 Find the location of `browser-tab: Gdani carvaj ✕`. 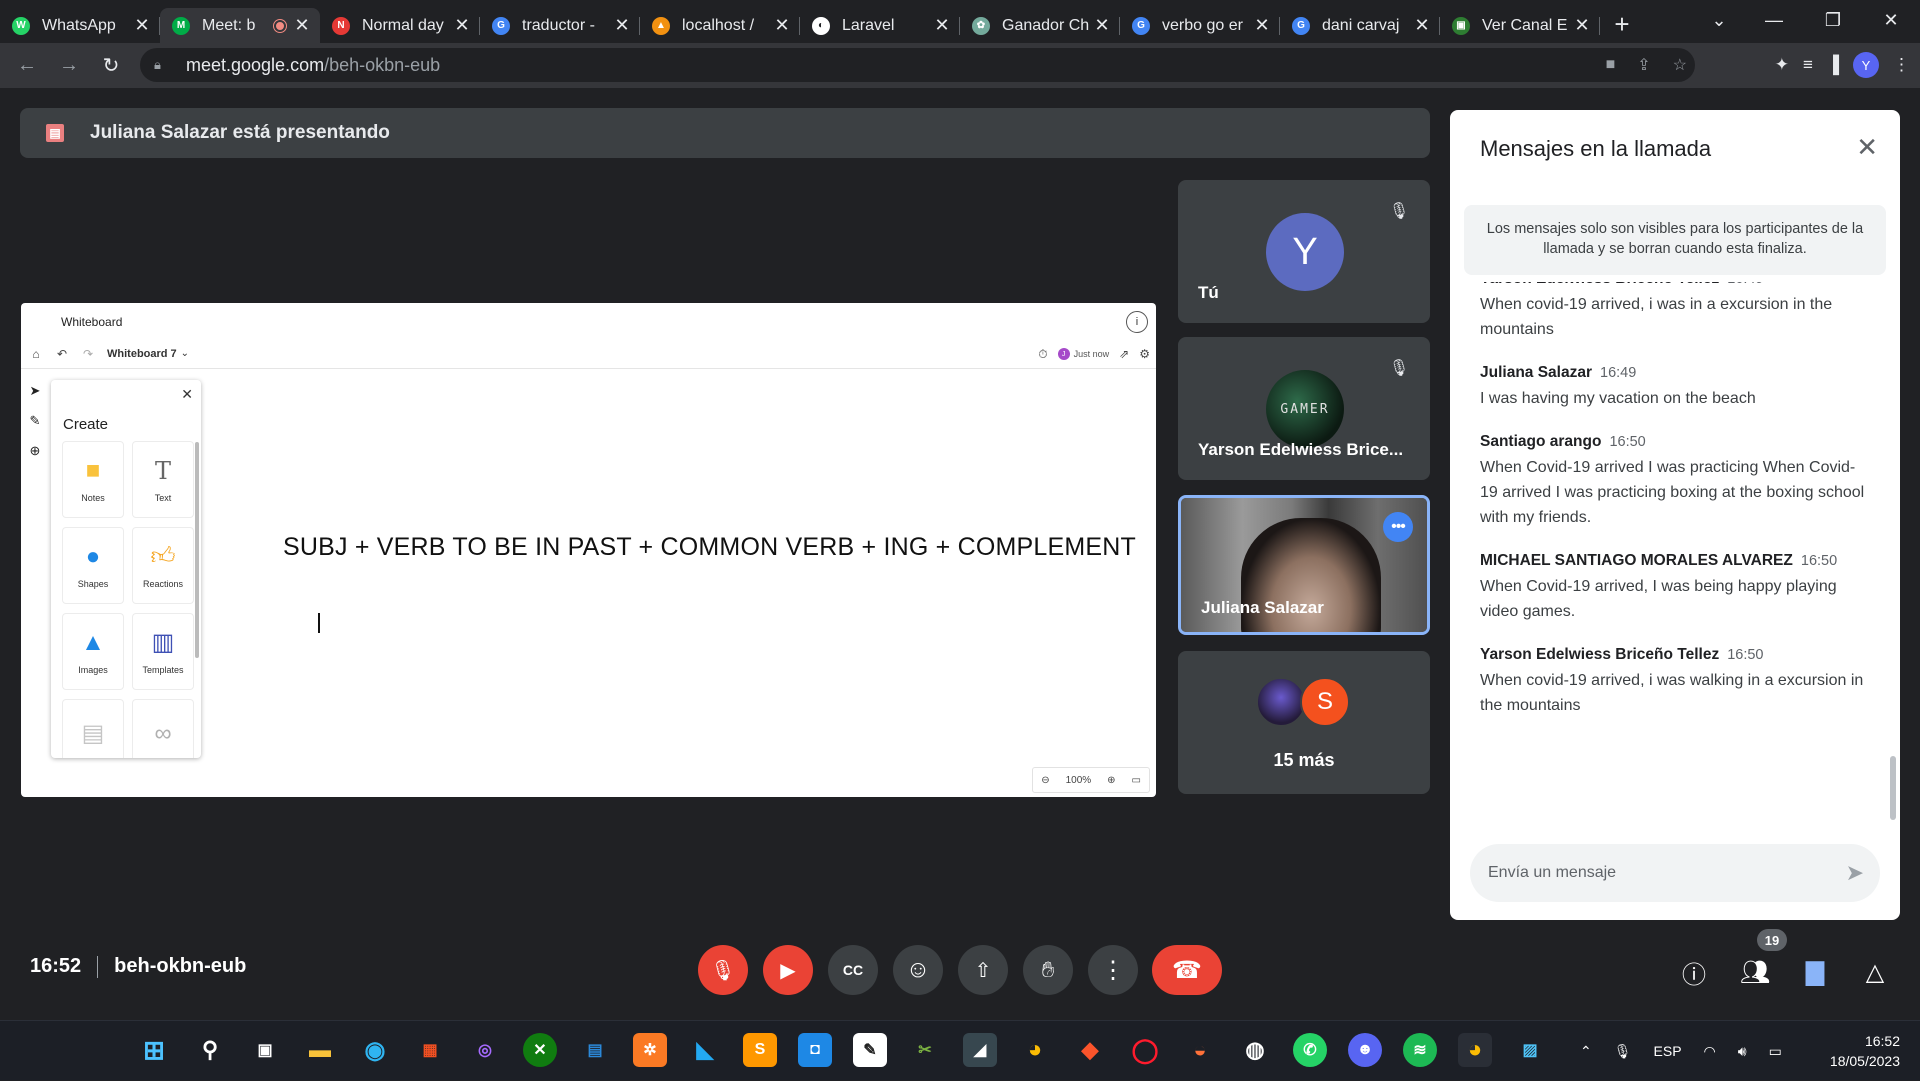

browser-tab: Gdani carvaj ✕ is located at coordinates (1360, 25).